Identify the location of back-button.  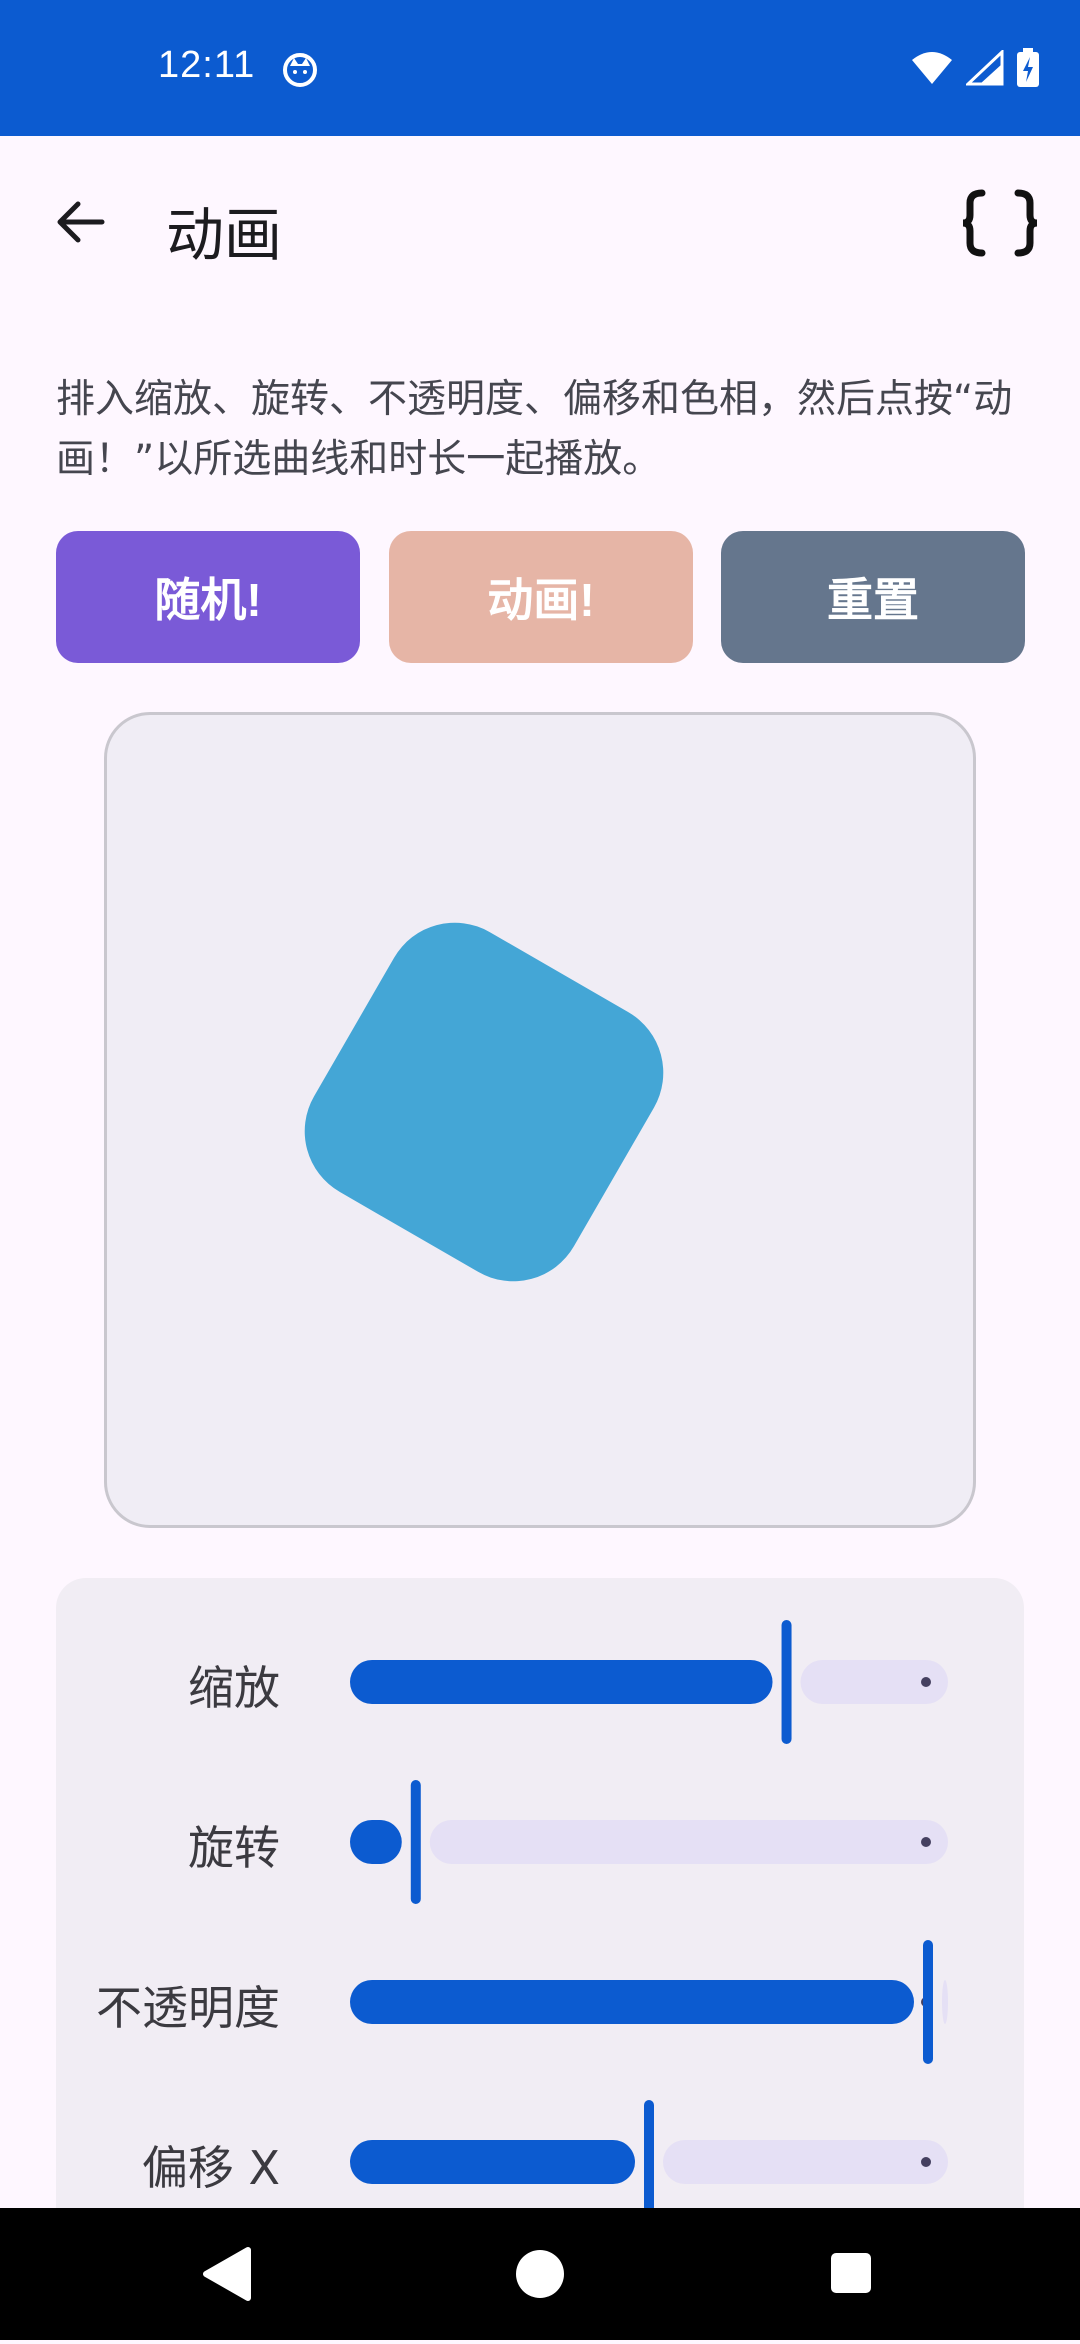
(80, 222).